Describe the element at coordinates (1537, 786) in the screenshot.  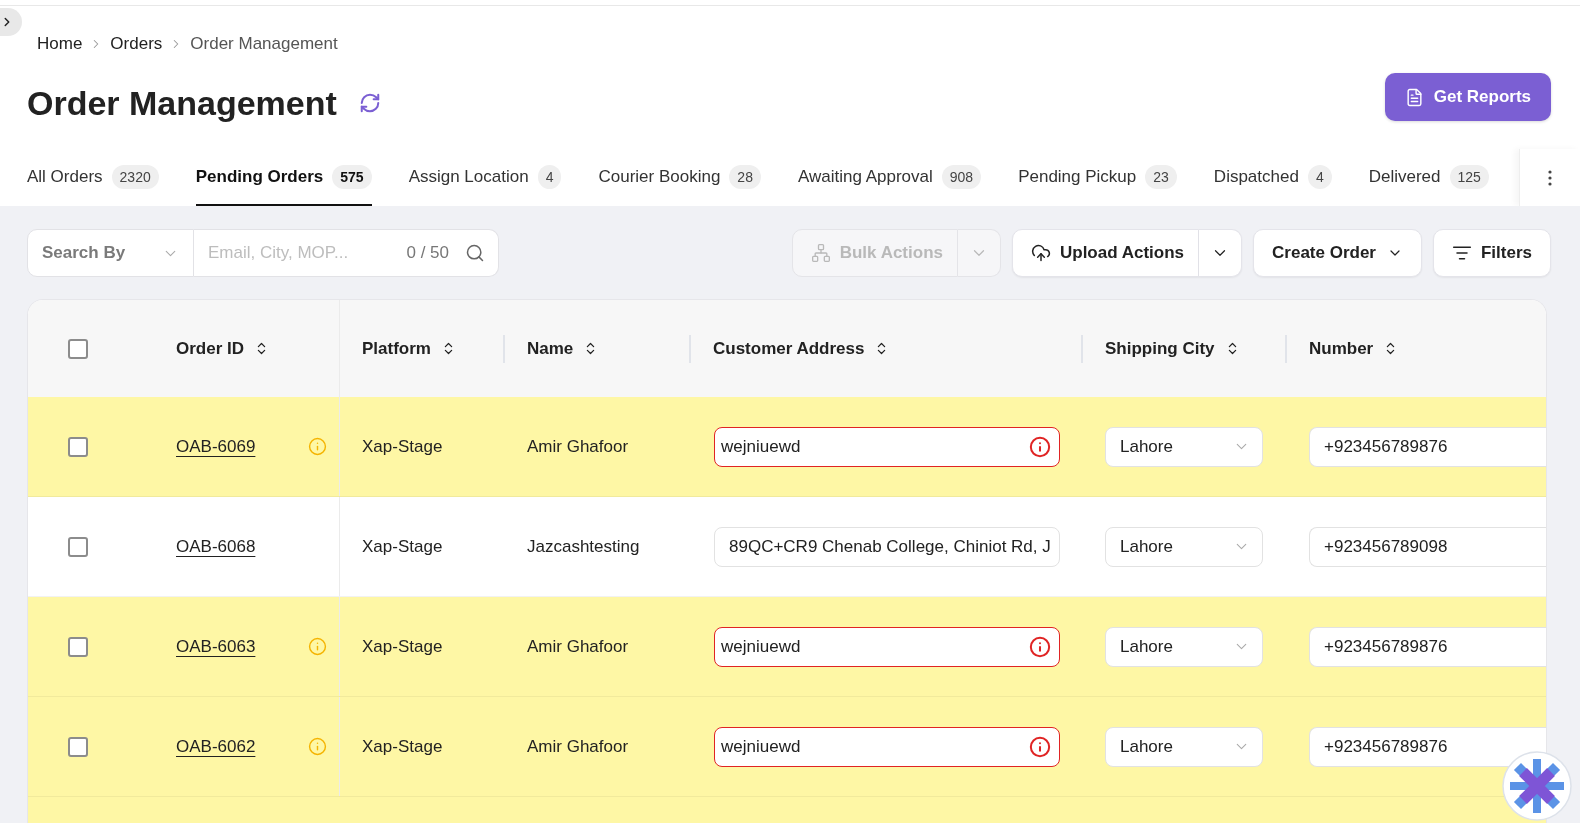
I see `asterisk-logo-icon` at that location.